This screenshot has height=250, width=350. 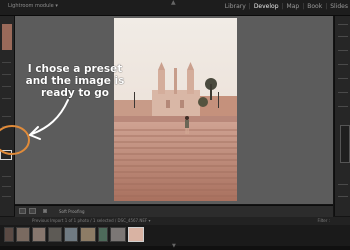 I want to click on module-library: Library, so click(x=235, y=6).